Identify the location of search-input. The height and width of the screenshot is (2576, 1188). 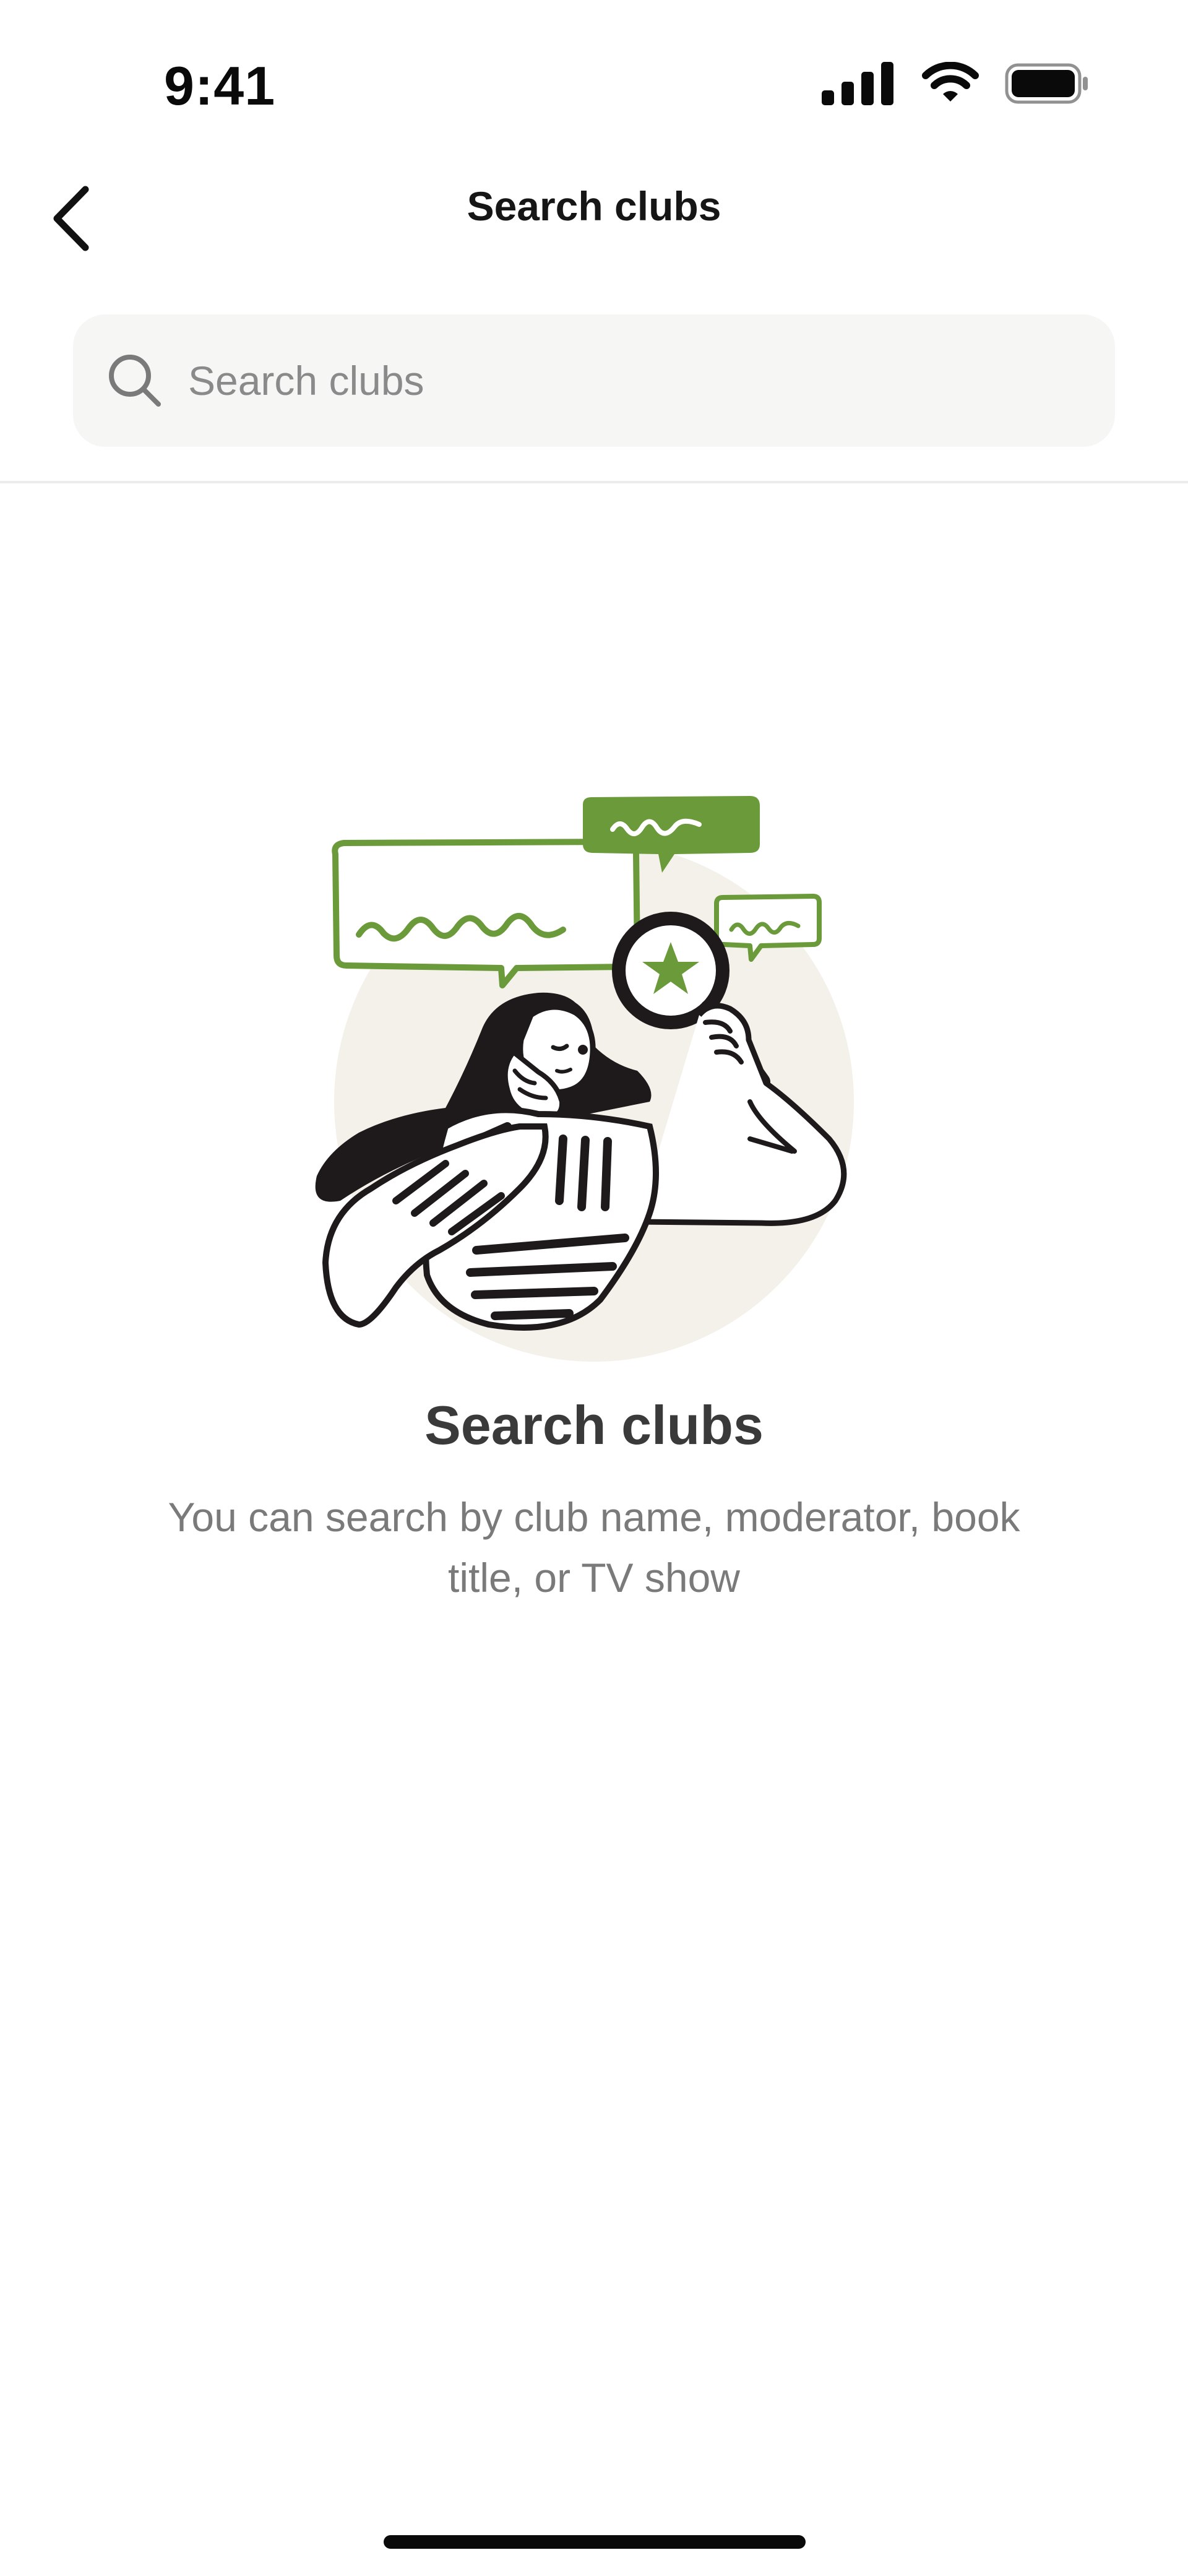
(621, 381).